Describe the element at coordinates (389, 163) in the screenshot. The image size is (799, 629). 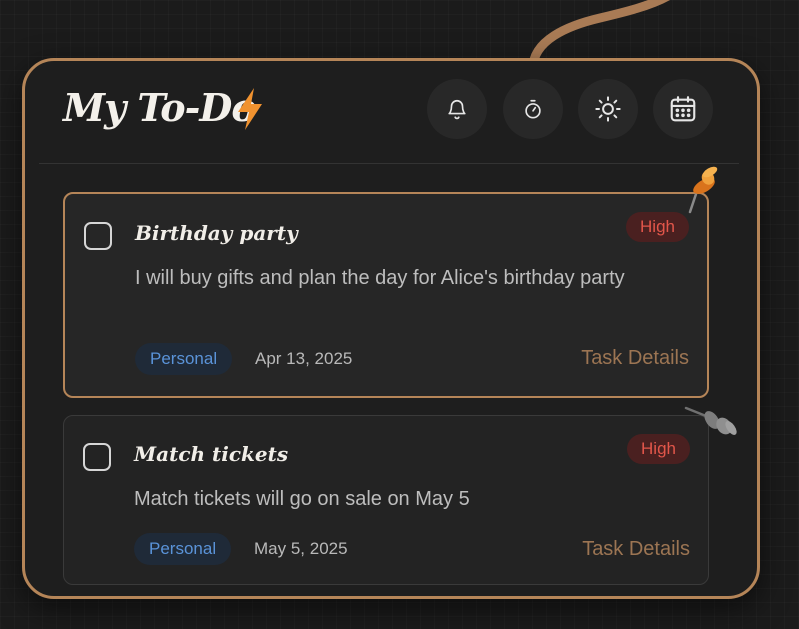
I see `header-divider` at that location.